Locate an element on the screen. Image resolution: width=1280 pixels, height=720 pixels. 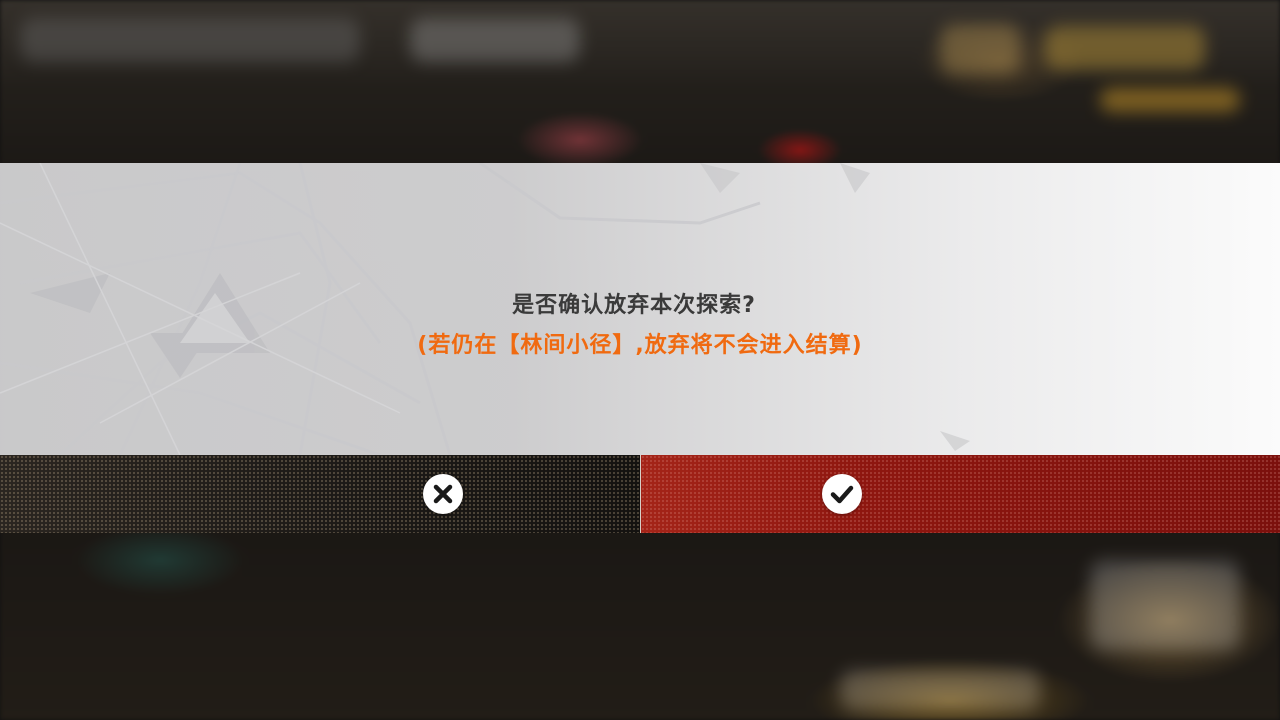
blurred-bottom-button is located at coordinates (940, 690).